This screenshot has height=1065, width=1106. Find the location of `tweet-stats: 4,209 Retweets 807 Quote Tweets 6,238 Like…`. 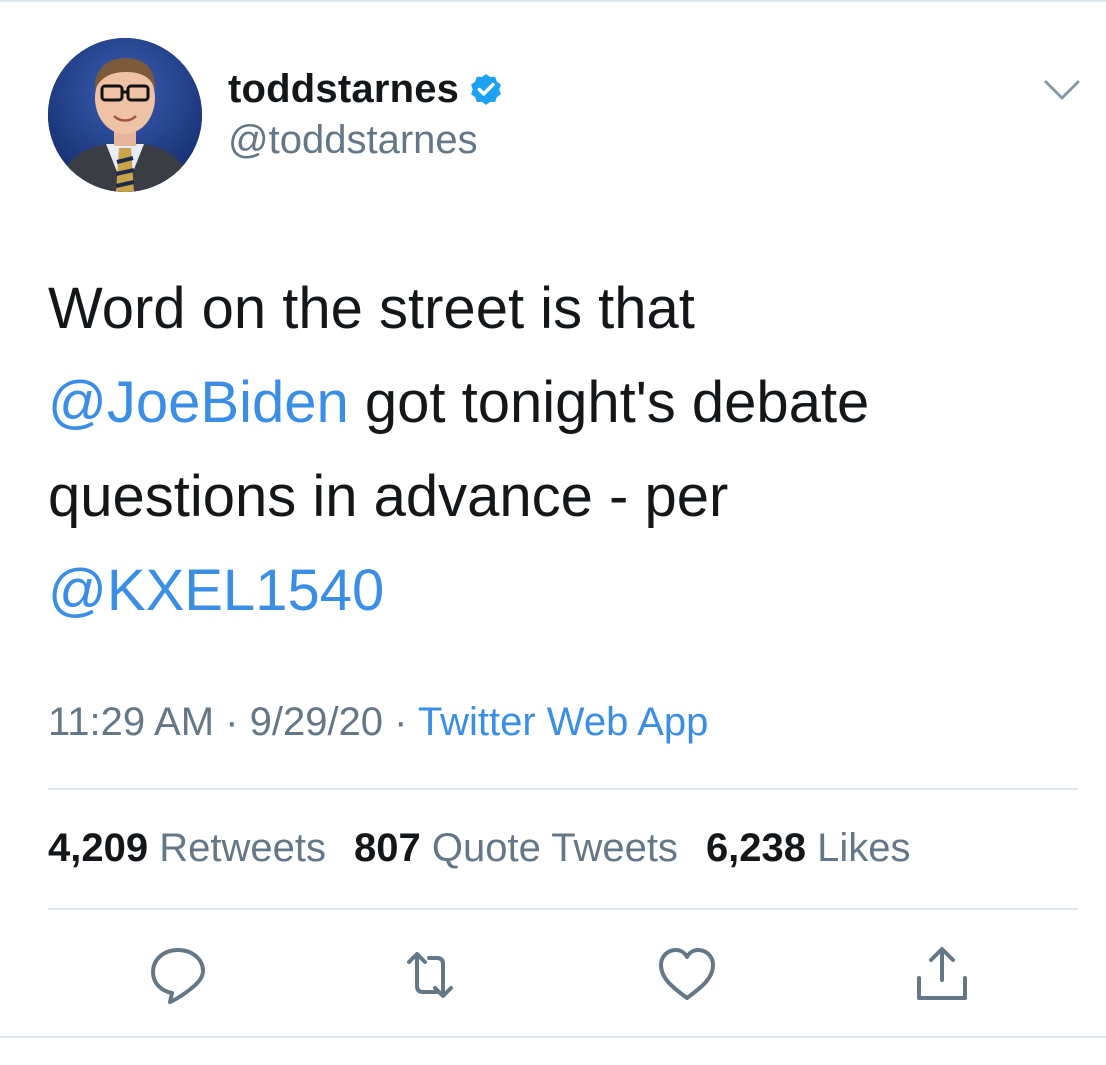

tweet-stats: 4,209 Retweets 807 Quote Tweets 6,238 Like… is located at coordinates (479, 848).